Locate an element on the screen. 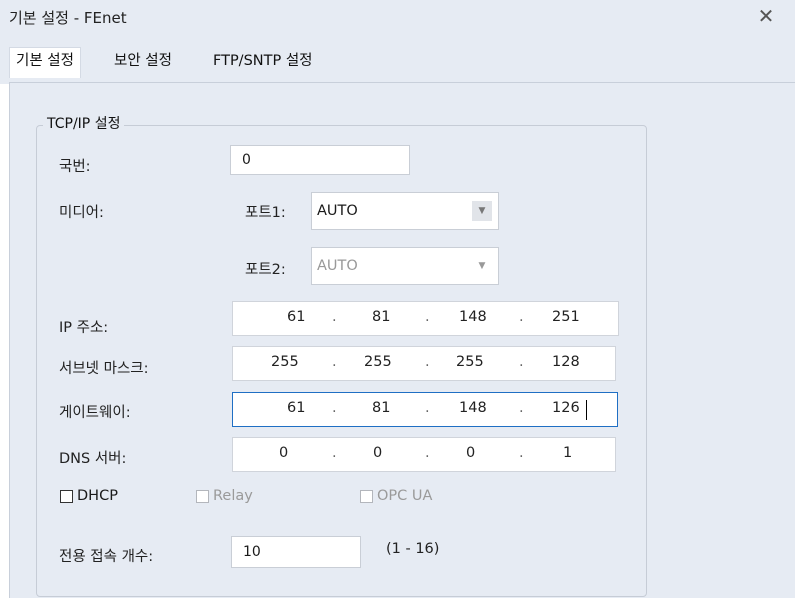 Image resolution: width=795 pixels, height=598 pixels. tab-strip: 기본 설정 보안 설정 FTP/SNTP 설정 is located at coordinates (397, 60).